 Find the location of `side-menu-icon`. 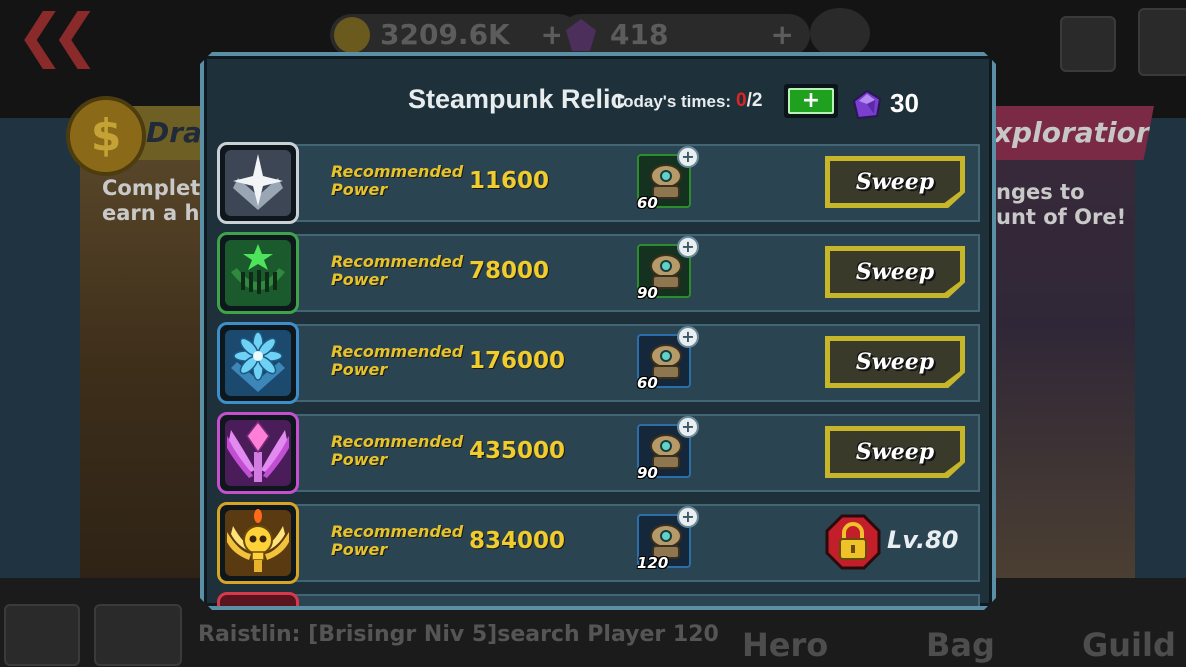

side-menu-icon is located at coordinates (1162, 42).